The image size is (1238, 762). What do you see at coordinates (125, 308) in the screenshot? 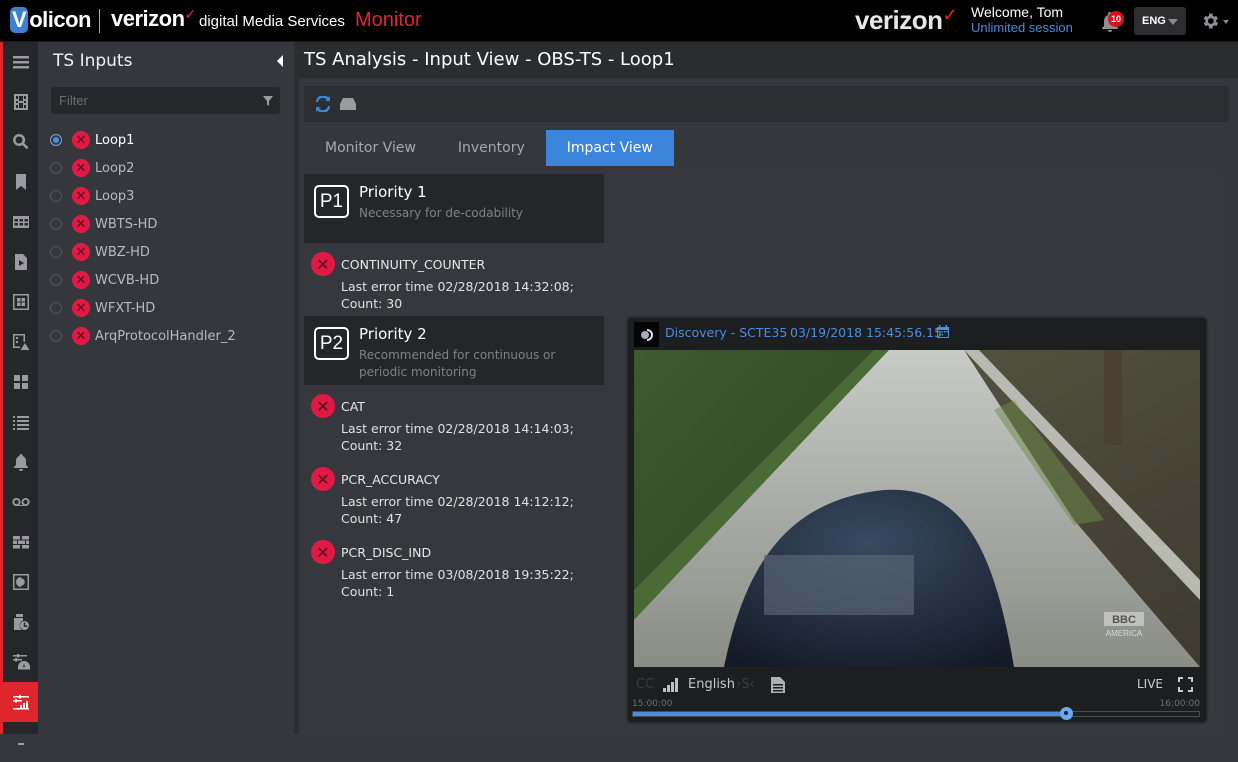
I see `input-name: WFXT-HD` at bounding box center [125, 308].